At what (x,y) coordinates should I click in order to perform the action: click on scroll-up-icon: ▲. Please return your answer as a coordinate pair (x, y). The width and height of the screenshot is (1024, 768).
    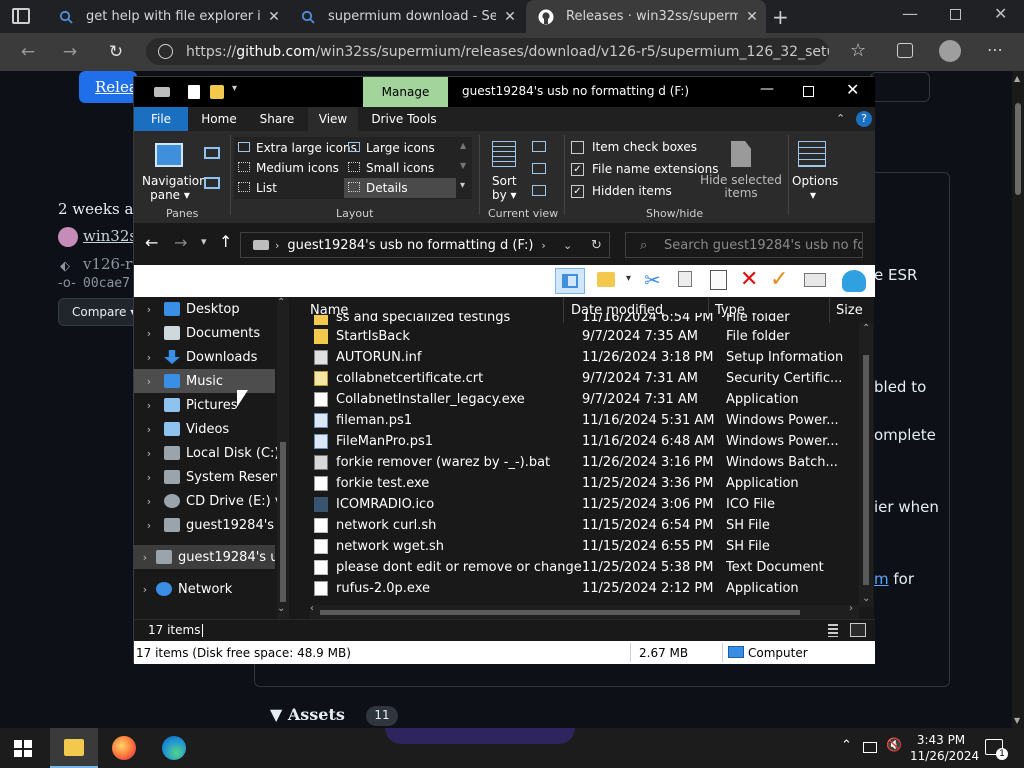
    Looking at the image, I should click on (1017, 78).